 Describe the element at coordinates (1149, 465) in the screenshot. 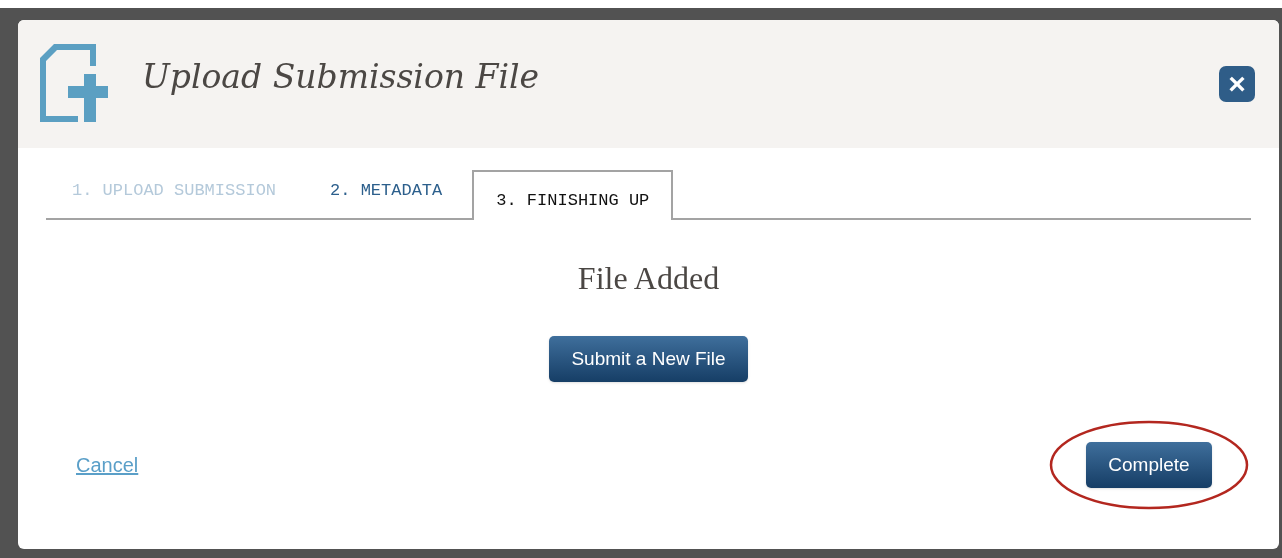

I see `complete-button: Complete` at that location.